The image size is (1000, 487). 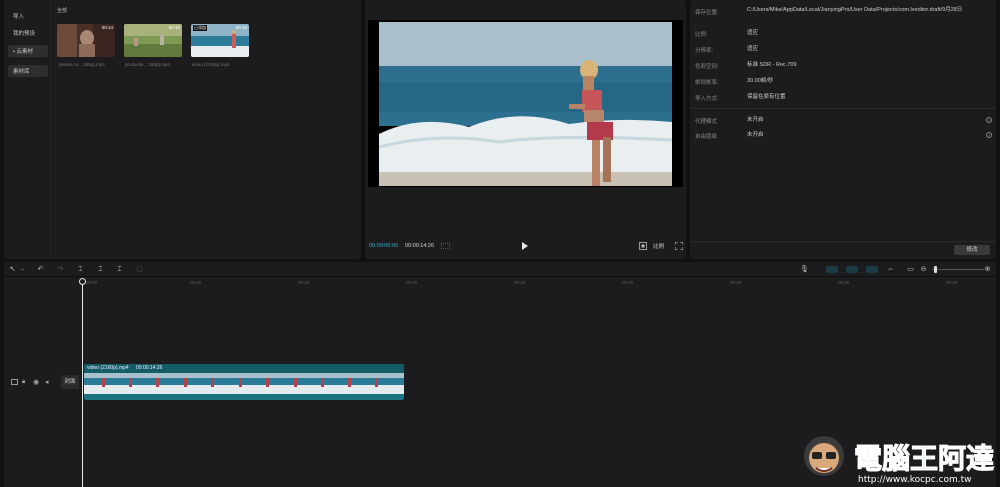 I want to click on zoom-slider, so click(x=958, y=269).